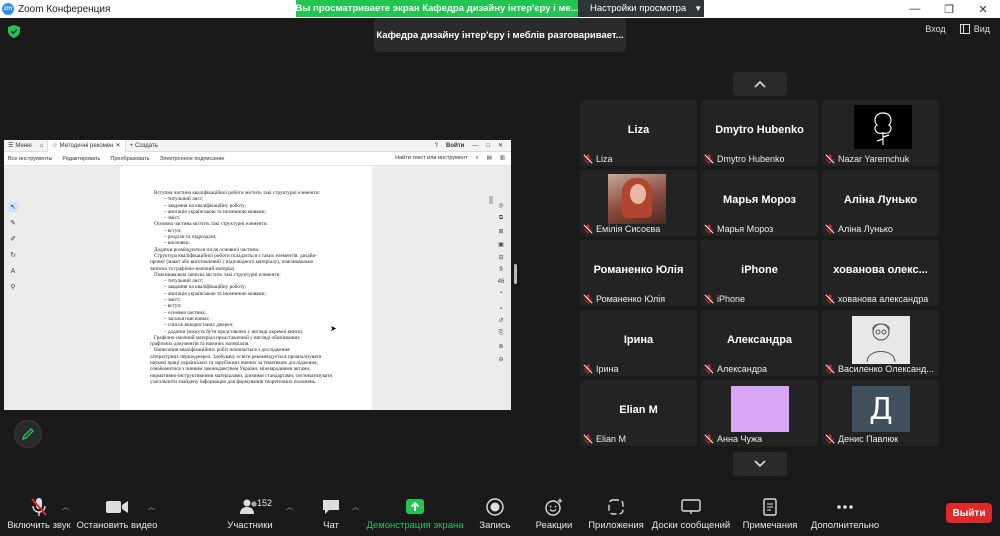 This screenshot has height=536, width=1000. Describe the element at coordinates (881, 229) in the screenshot. I see `participant-name-bar: Аліна Лунько` at that location.